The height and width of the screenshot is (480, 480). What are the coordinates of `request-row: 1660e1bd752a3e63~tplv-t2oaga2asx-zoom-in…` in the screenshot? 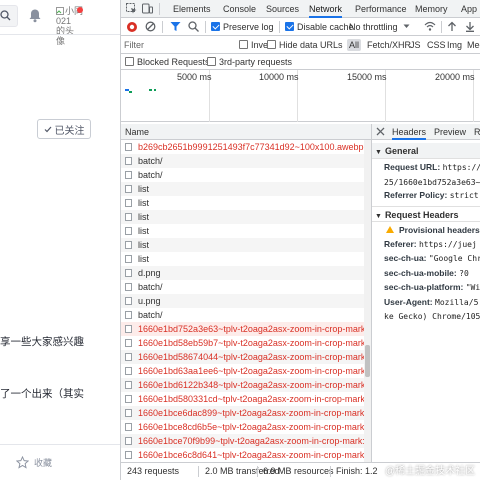 It's located at (242, 329).